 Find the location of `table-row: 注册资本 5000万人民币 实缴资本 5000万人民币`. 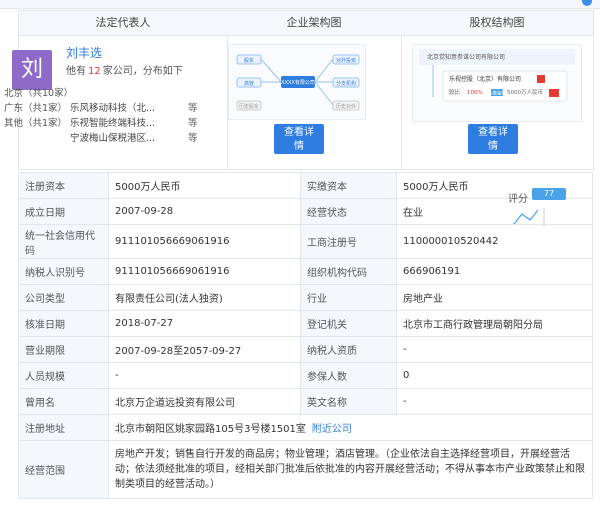

table-row: 注册资本 5000万人民币 实缴资本 5000万人民币 is located at coordinates (305, 185).